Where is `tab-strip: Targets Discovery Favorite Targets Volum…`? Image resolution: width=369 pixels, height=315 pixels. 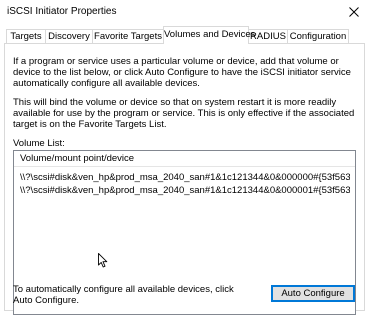 tab-strip: Targets Discovery Favorite Targets Volum… is located at coordinates (184, 35).